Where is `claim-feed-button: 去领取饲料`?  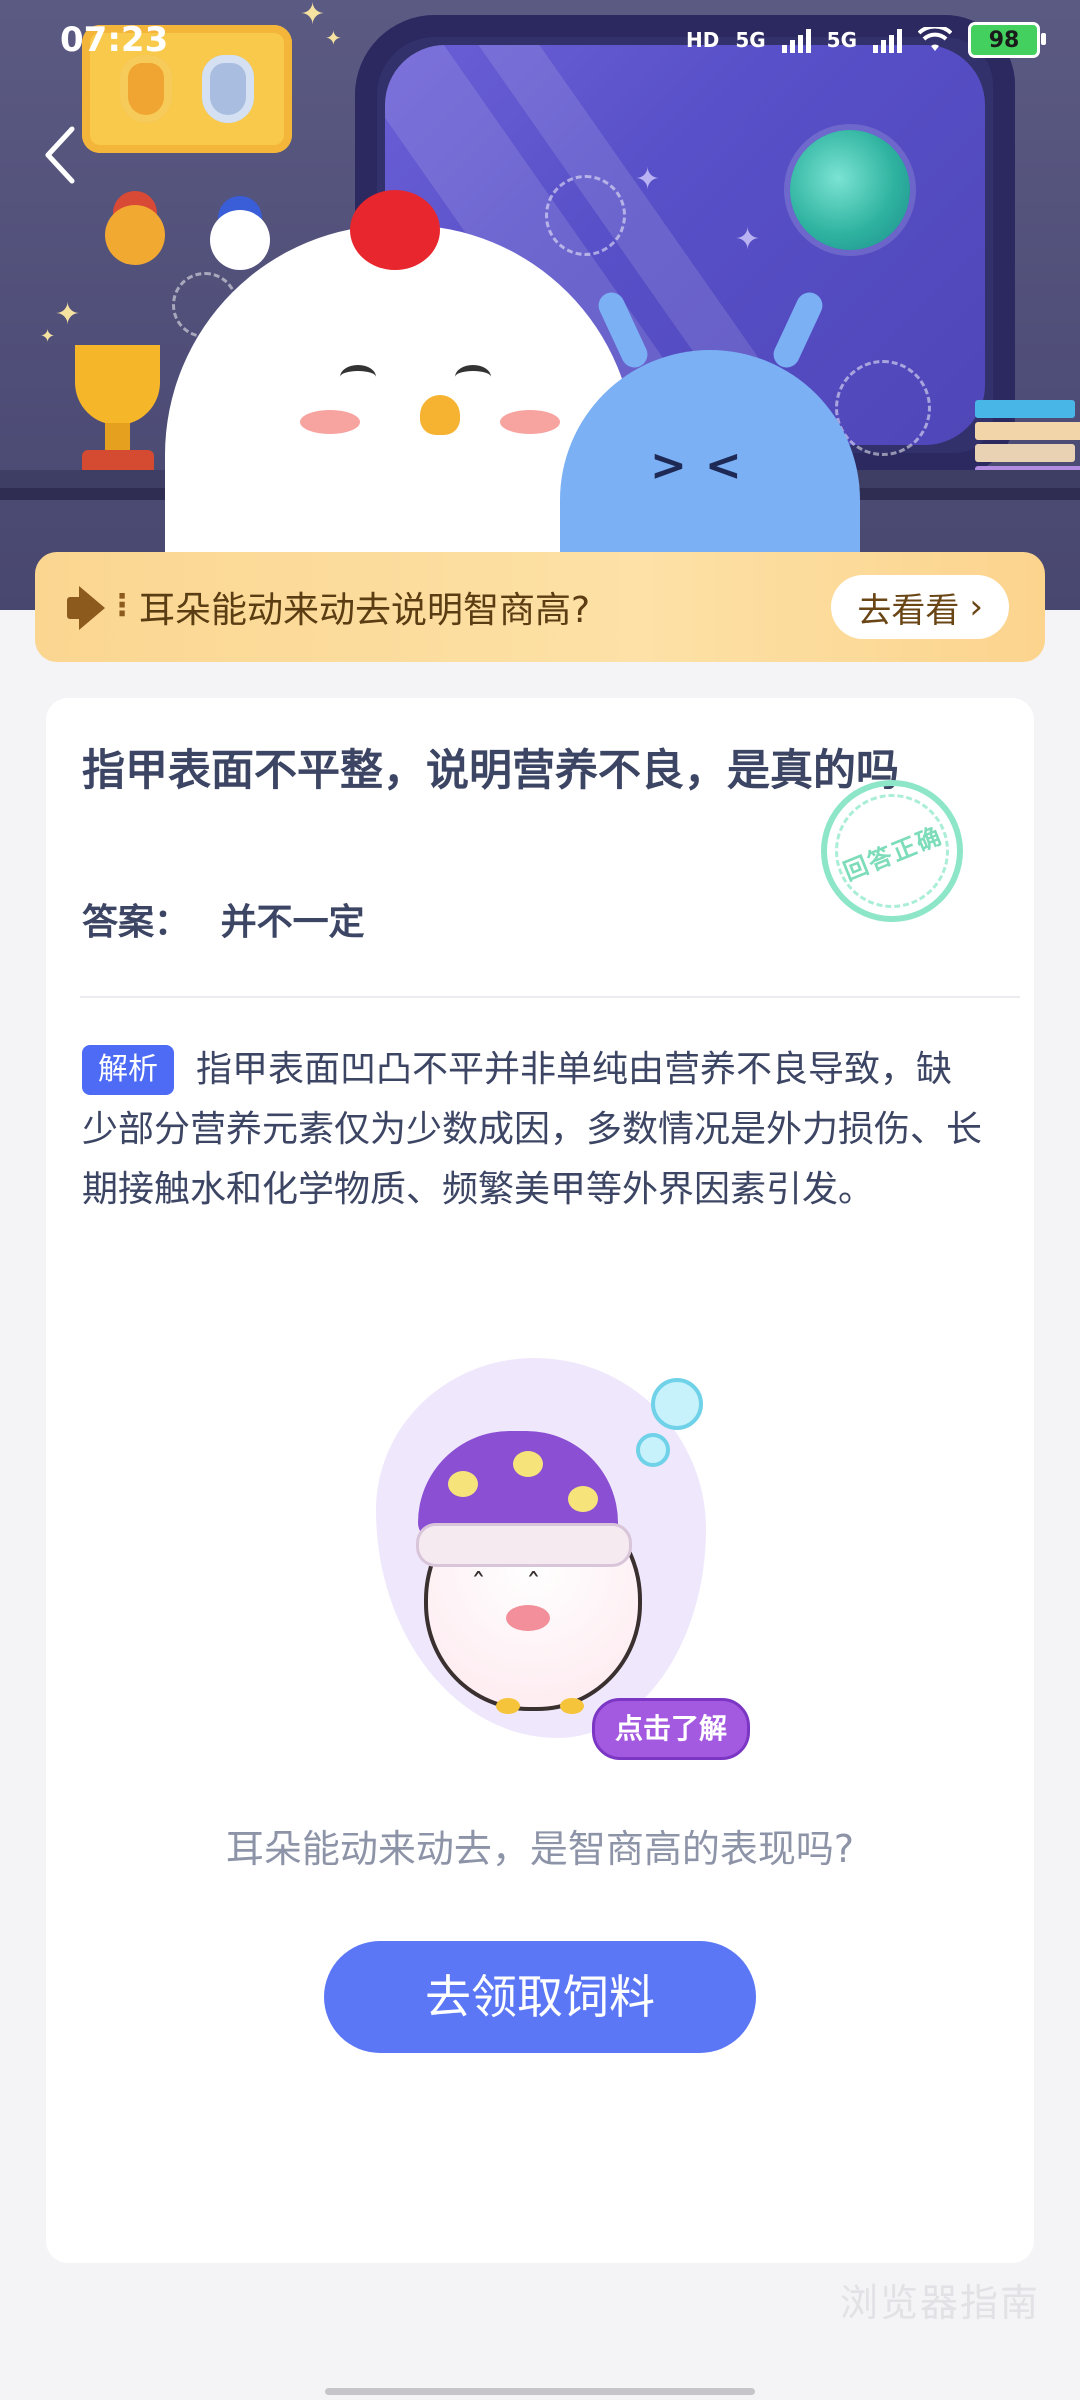 claim-feed-button: 去领取饲料 is located at coordinates (540, 1997).